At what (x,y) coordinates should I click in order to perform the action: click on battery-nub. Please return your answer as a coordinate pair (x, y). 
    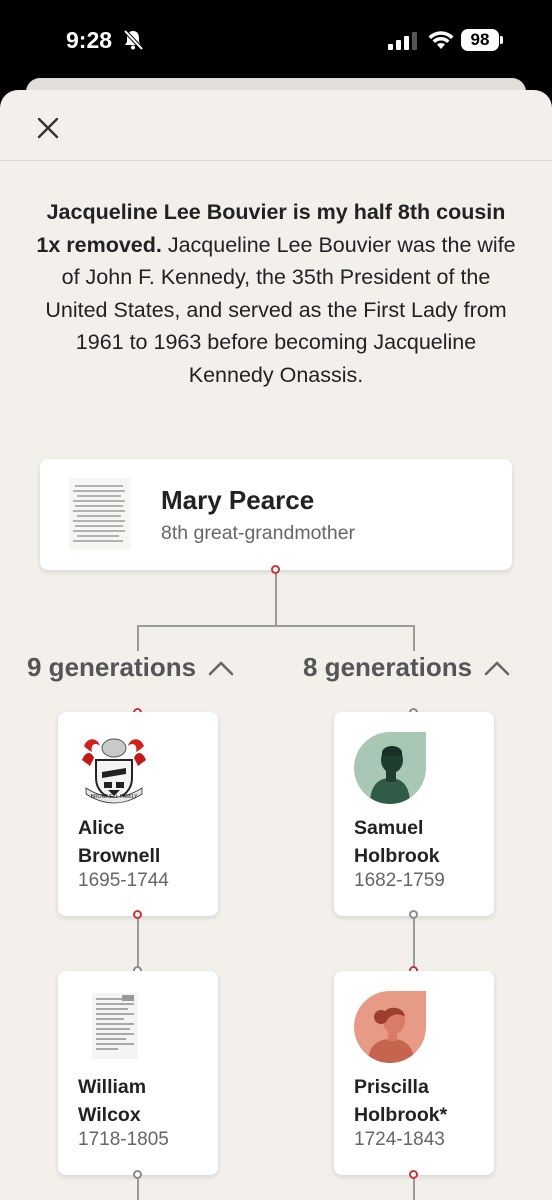
    Looking at the image, I should click on (501, 40).